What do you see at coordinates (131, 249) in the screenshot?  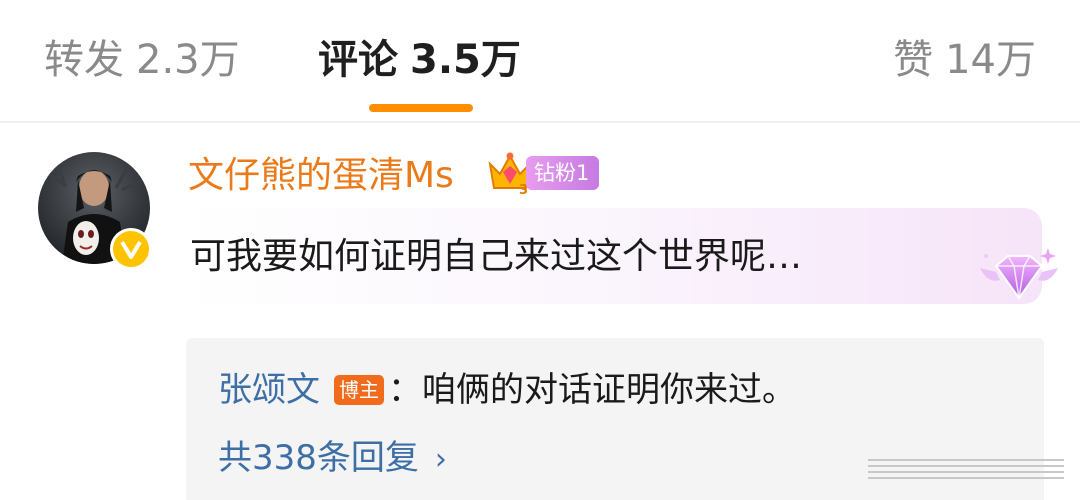 I see `verified-v-icon` at bounding box center [131, 249].